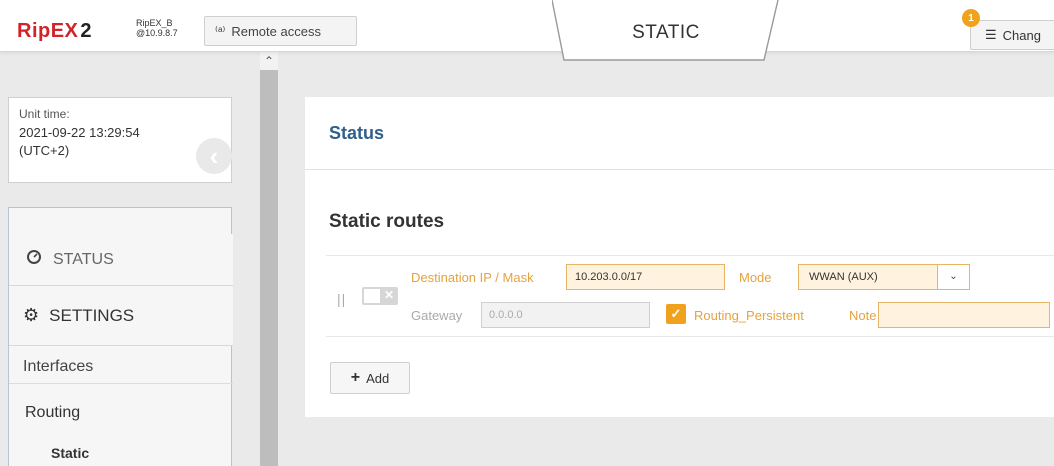  Describe the element at coordinates (53, 412) in the screenshot. I see `sidebar-item-label: Routing` at that location.